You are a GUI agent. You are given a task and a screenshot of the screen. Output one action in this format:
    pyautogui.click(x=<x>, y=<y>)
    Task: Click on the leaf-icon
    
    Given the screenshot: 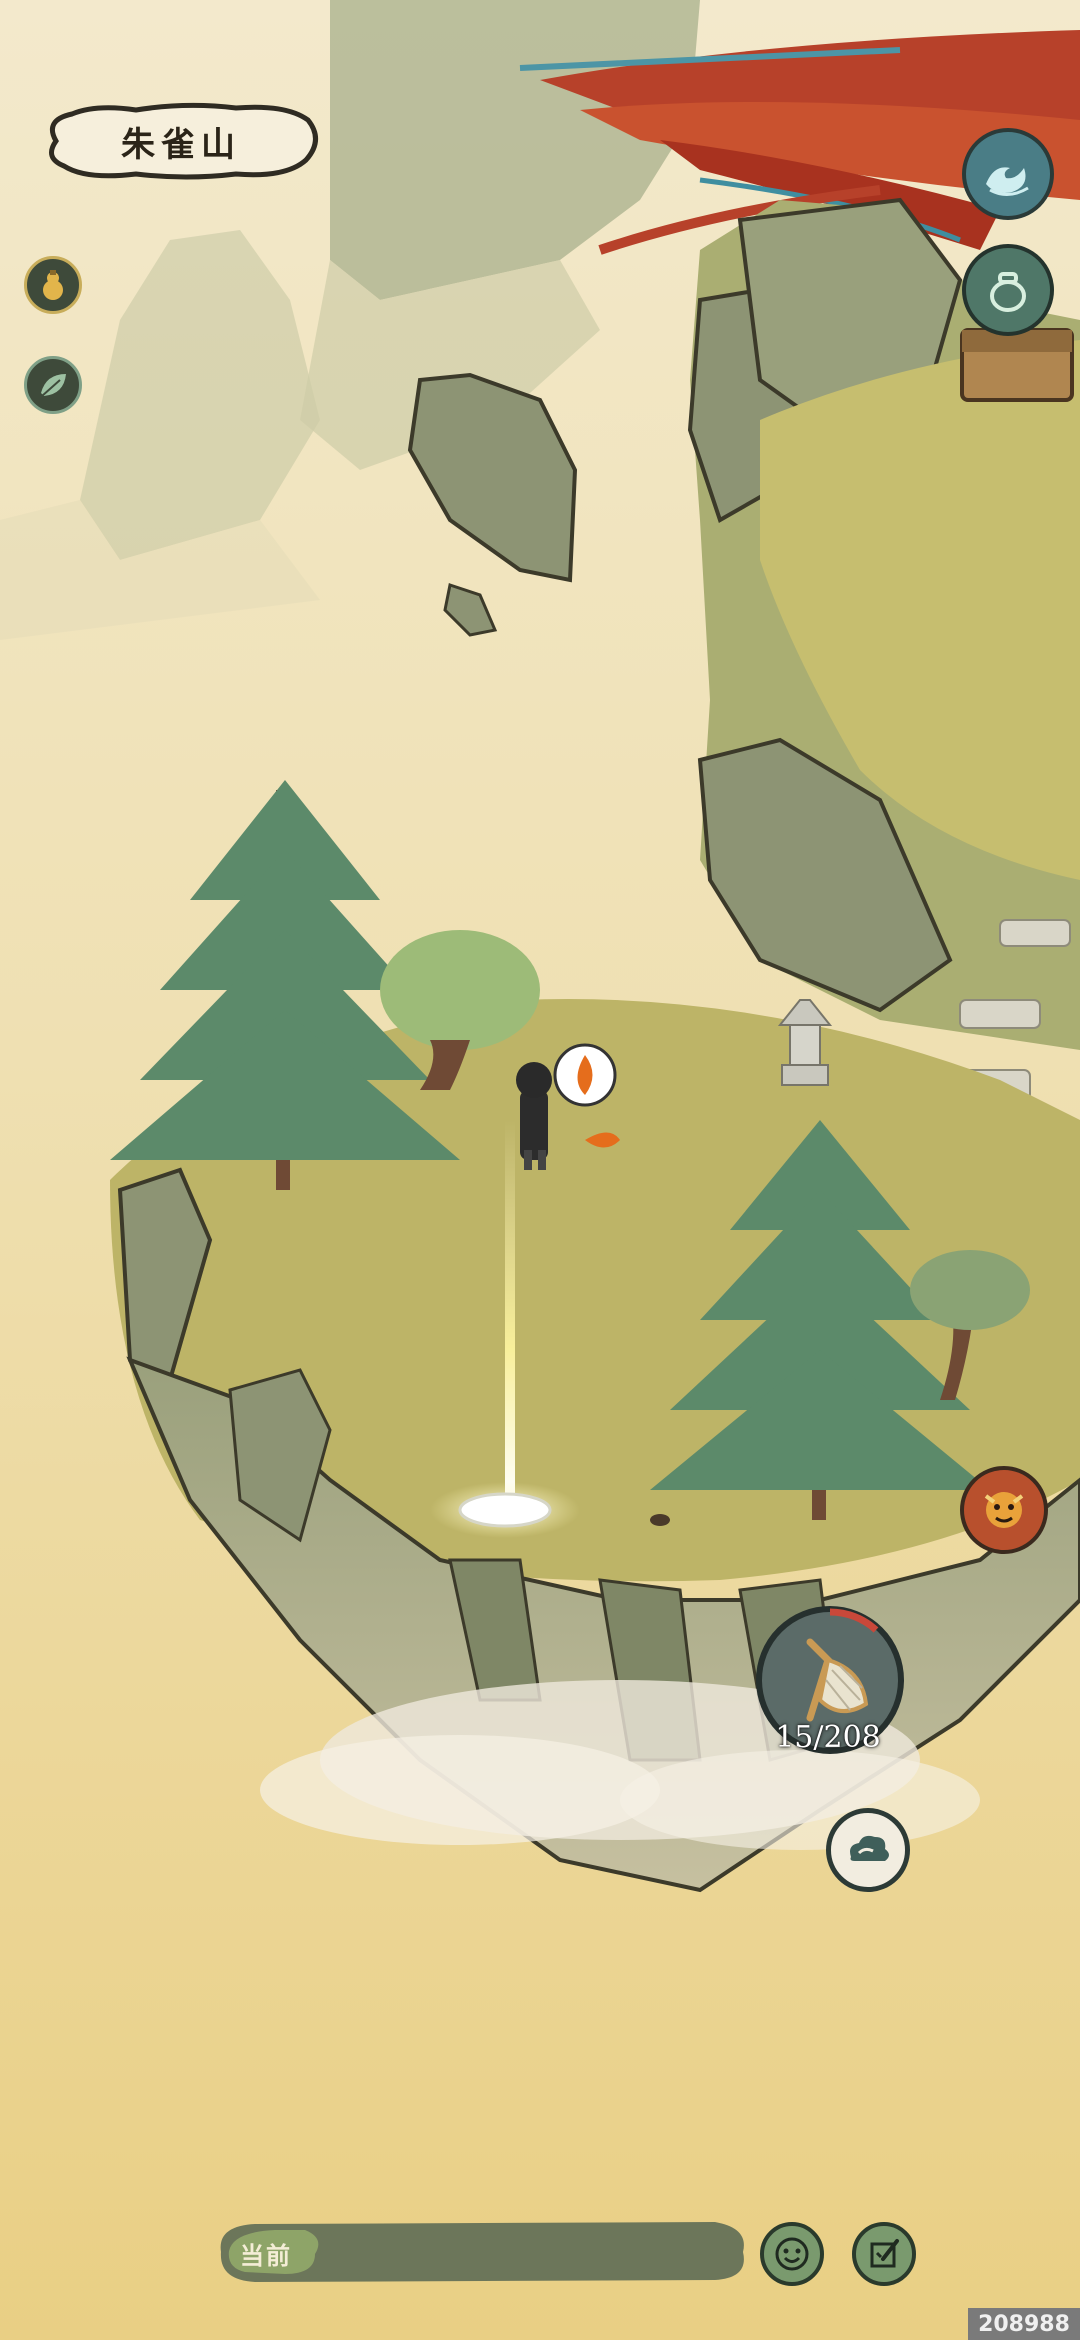 What is the action you would take?
    pyautogui.click(x=53, y=385)
    